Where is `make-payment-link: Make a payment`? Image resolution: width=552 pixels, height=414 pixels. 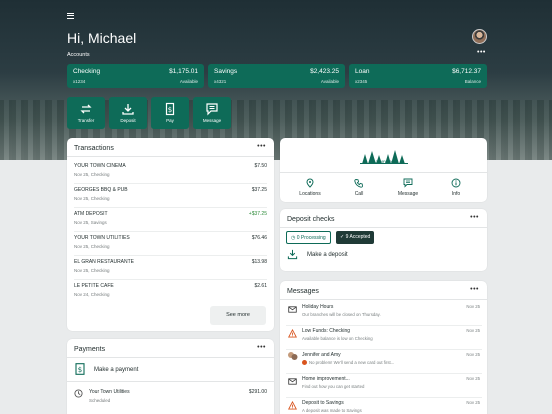
make-payment-link: Make a payment is located at coordinates (116, 370).